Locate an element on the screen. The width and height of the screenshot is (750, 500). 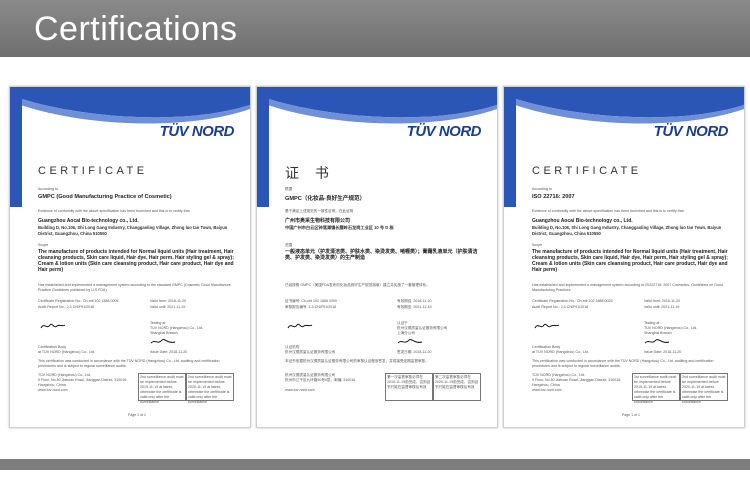
office-address: 杭州市江干区九环路50号9层，邮编: 310016 is located at coordinates (320, 380).